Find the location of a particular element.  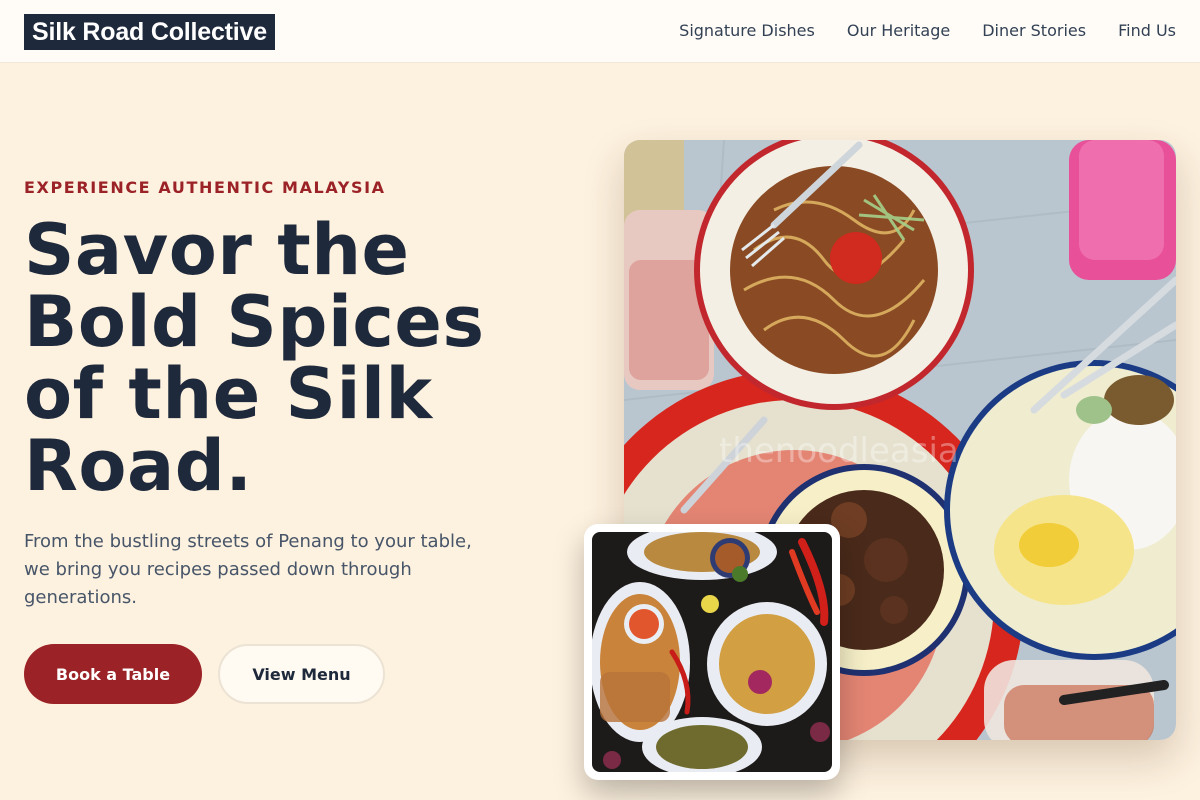

nav-link-find-us: Find Us is located at coordinates (1147, 31).